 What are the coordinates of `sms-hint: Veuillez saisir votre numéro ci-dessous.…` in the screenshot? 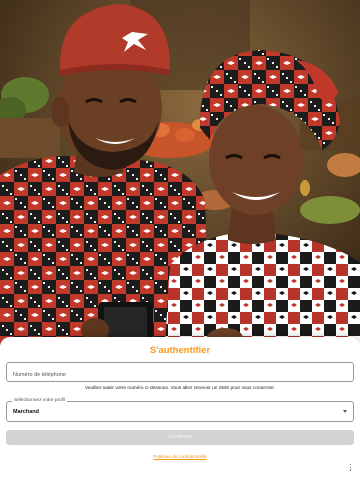 It's located at (180, 388).